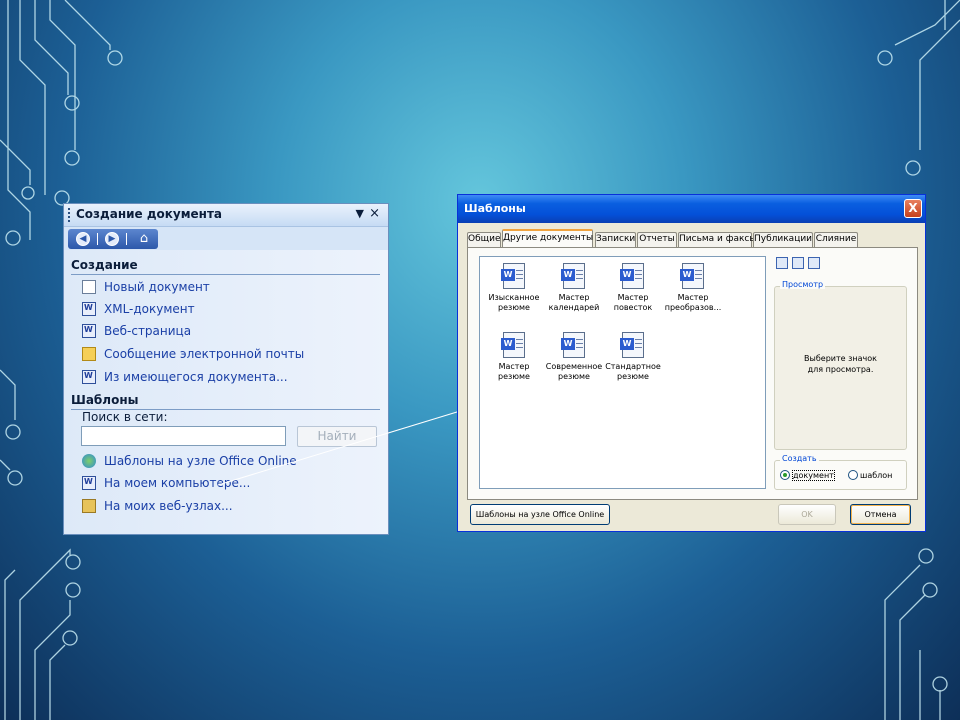  Describe the element at coordinates (853, 475) in the screenshot. I see `radio-empty-icon` at that location.